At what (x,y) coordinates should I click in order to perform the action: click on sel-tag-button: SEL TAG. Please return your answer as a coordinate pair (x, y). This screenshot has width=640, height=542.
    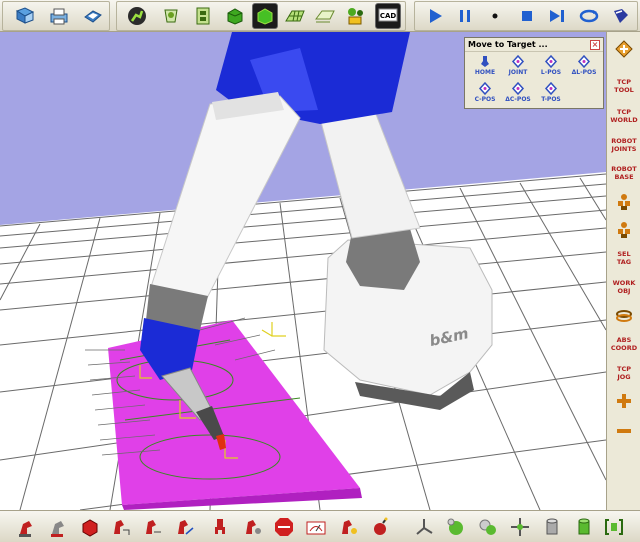
    Looking at the image, I should click on (623, 258).